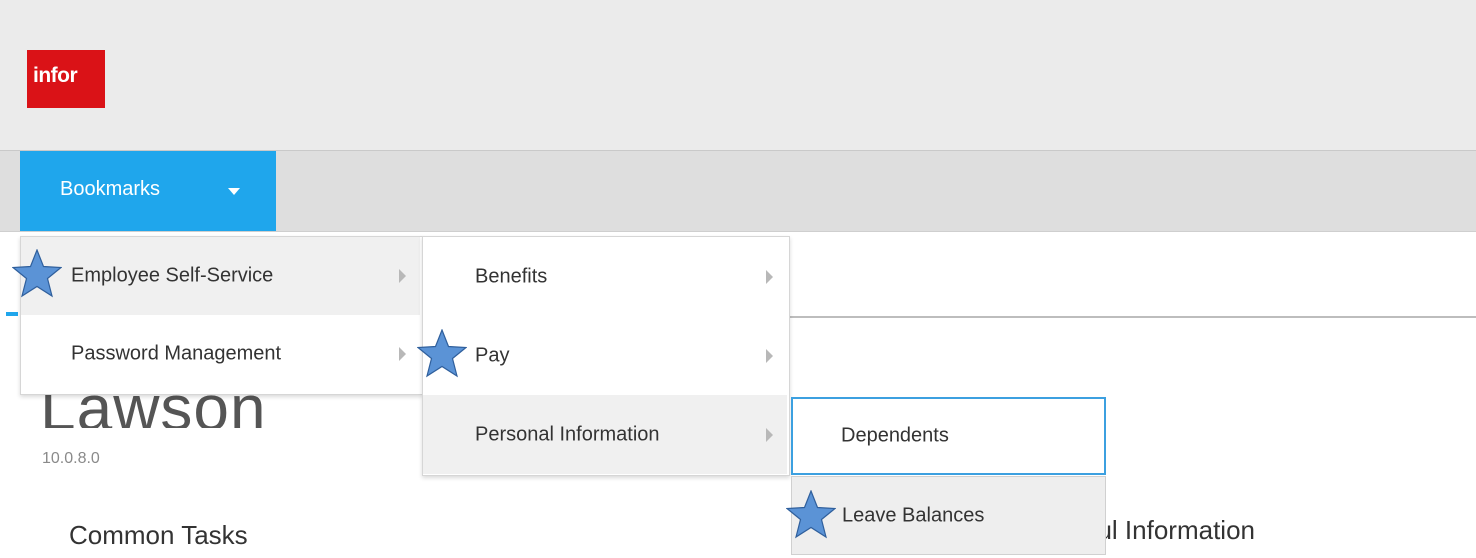 Image resolution: width=1476 pixels, height=558 pixels. What do you see at coordinates (511, 276) in the screenshot?
I see `menu-item-label: Benefits` at bounding box center [511, 276].